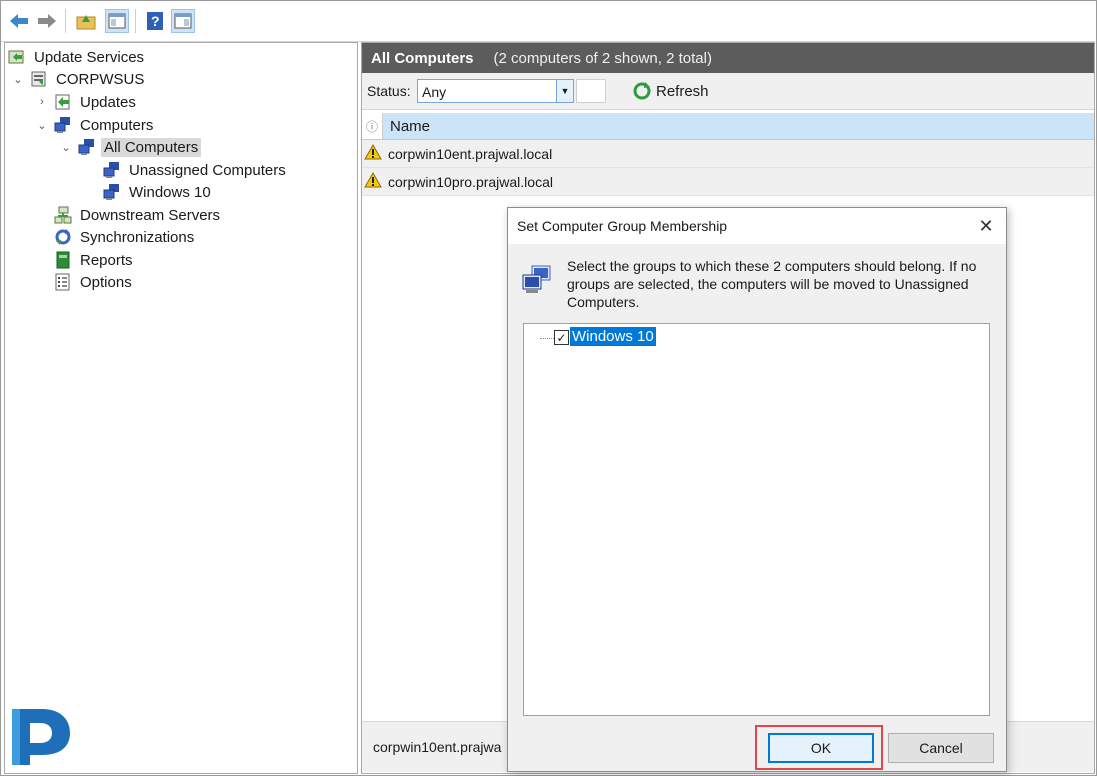 This screenshot has width=1097, height=776. I want to click on tree-label: Downstream Servers, so click(150, 215).